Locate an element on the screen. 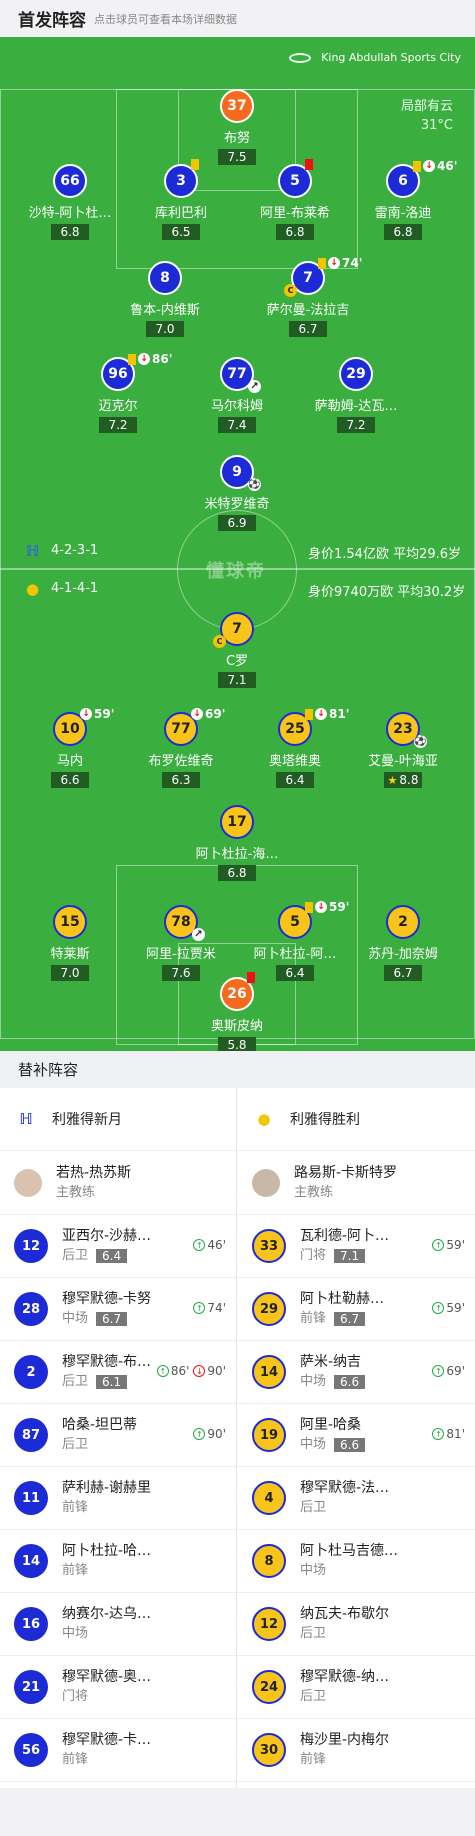 The height and width of the screenshot is (1836, 475). player-name: 萨米-纳吉 is located at coordinates (331, 1362).